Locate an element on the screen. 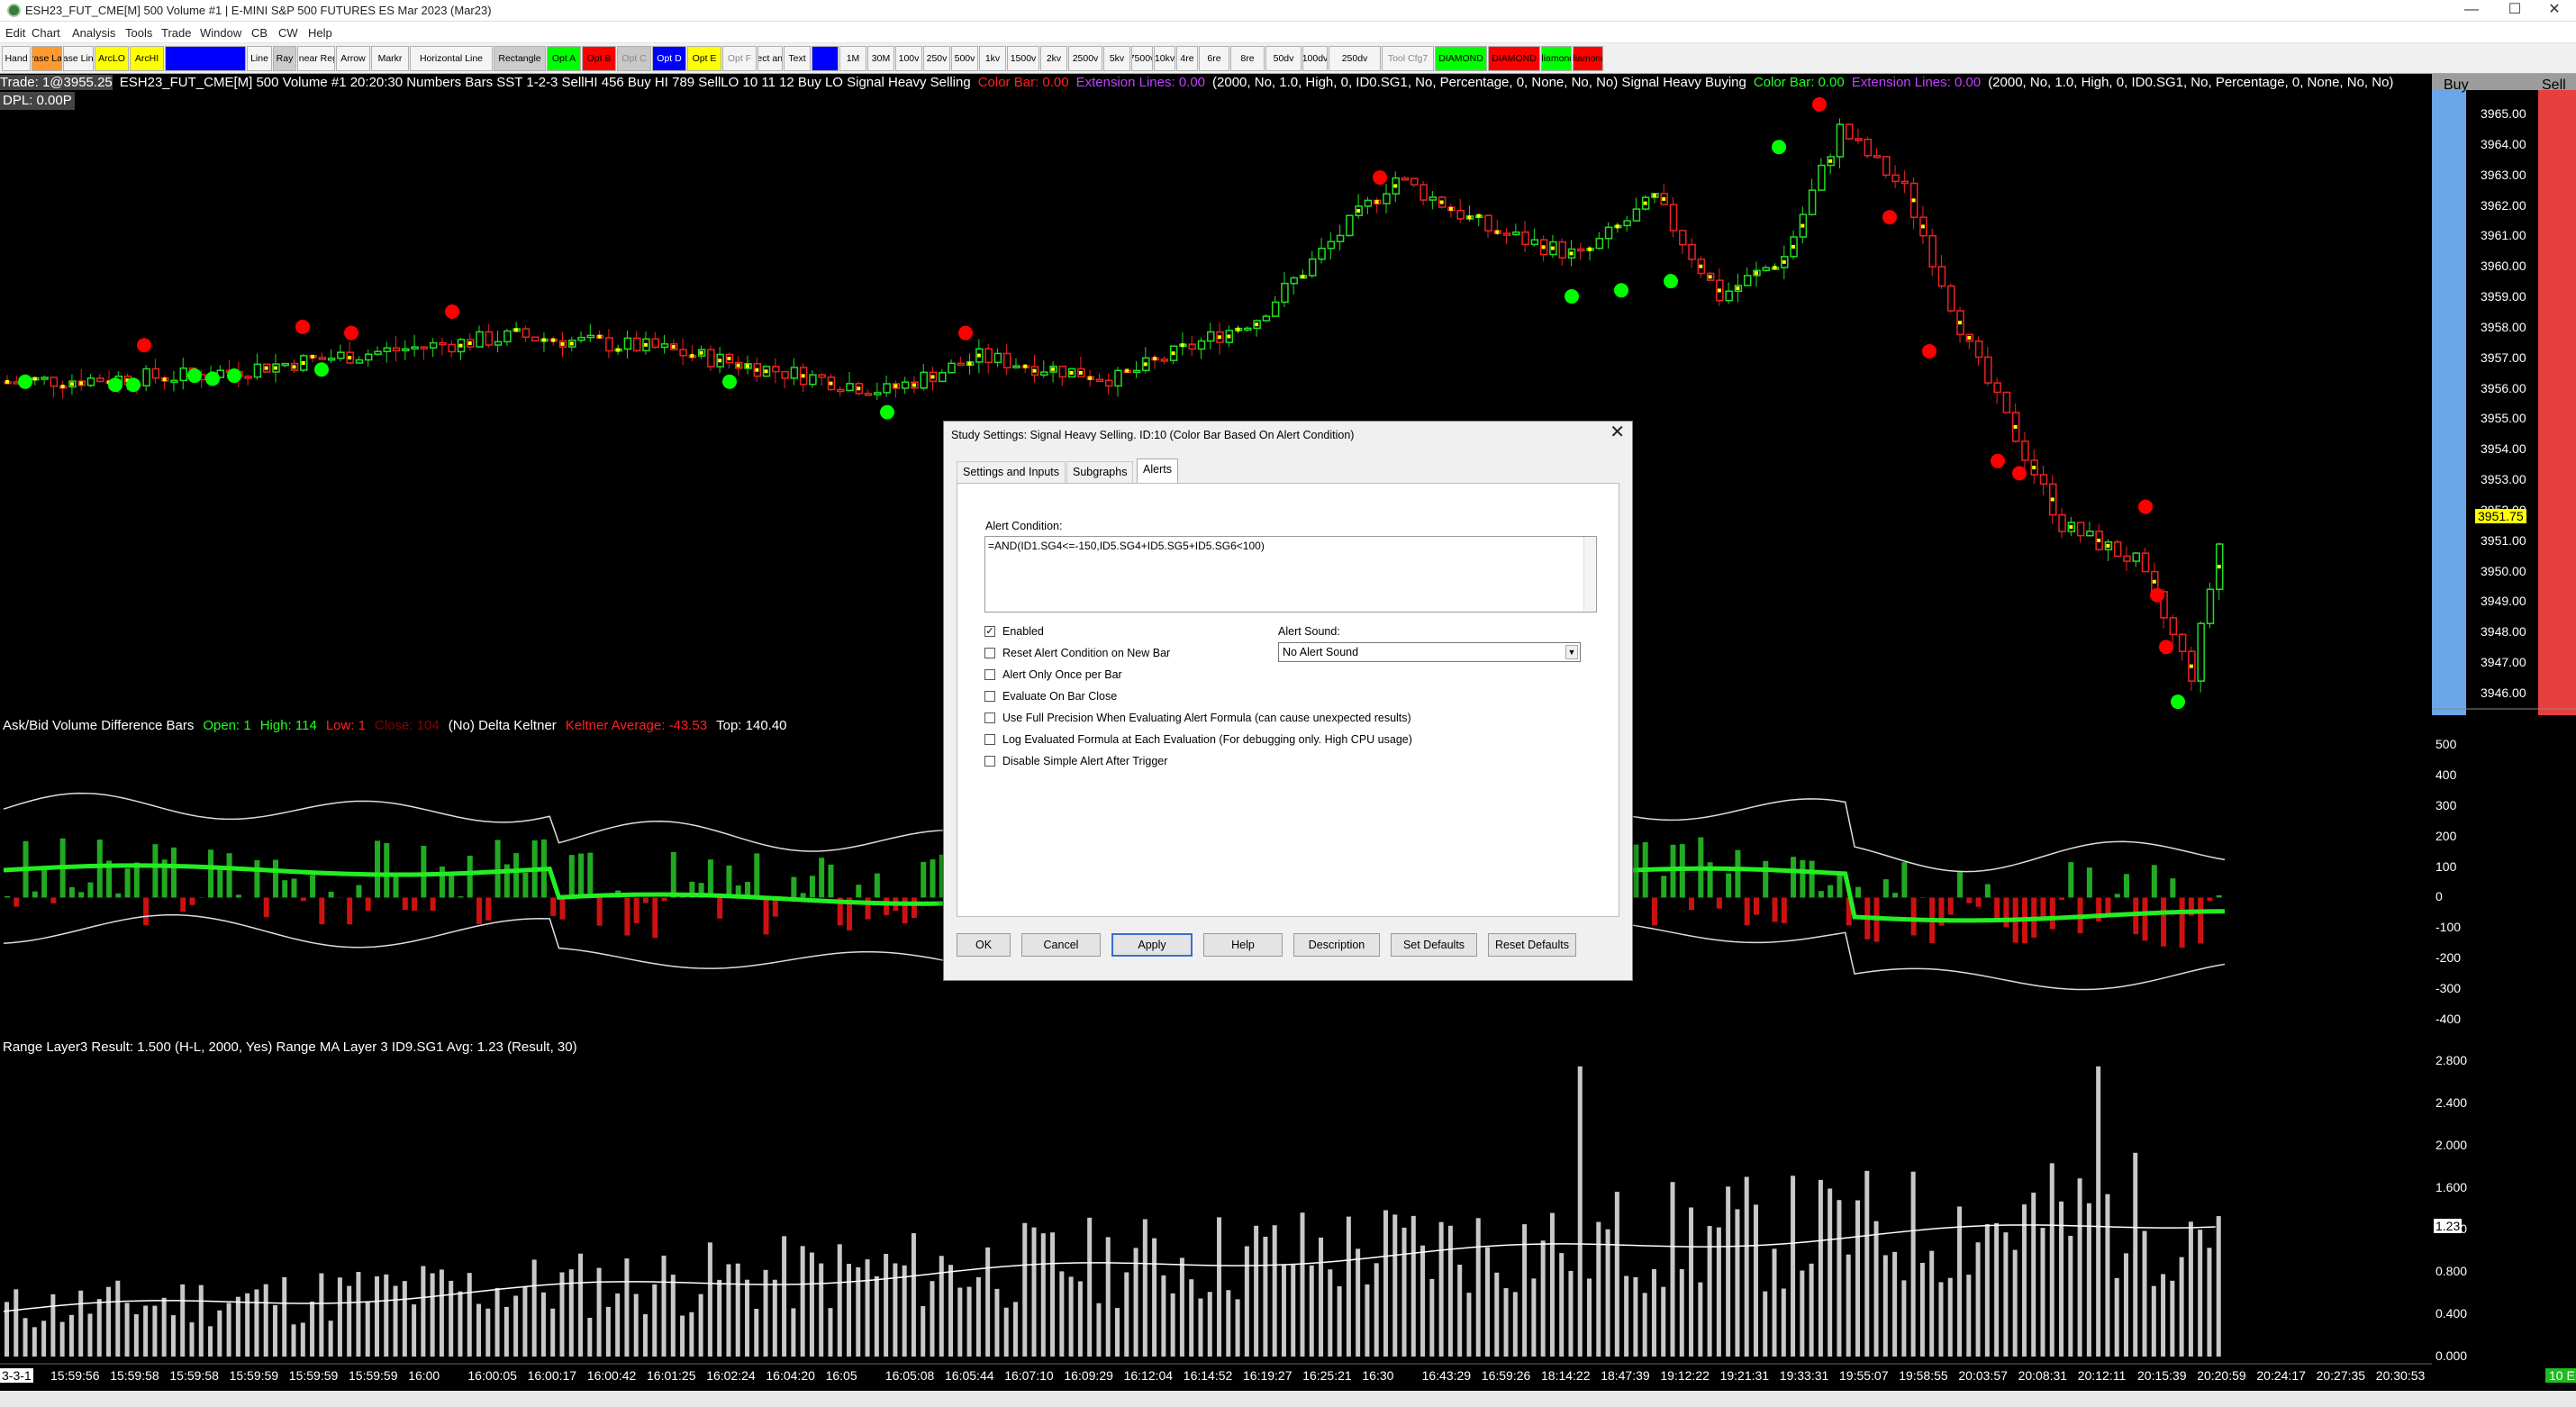 The image size is (2576, 1407). toolbar-button-opt-f: Opt F is located at coordinates (740, 58).